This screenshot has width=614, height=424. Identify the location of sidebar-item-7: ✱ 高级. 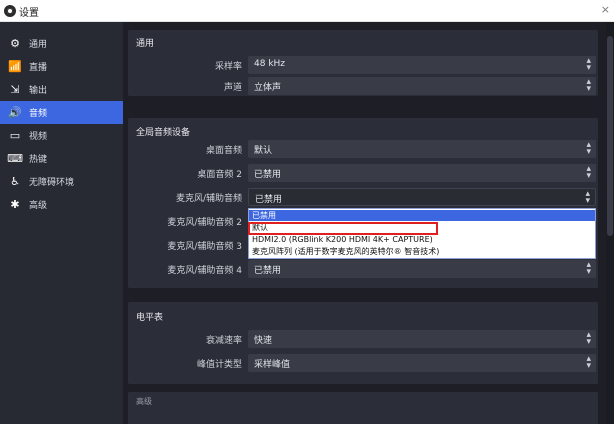
(61, 204).